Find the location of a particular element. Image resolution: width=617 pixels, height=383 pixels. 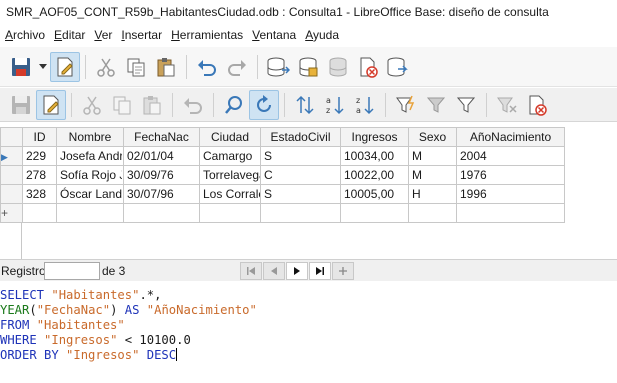

menu-herramientas-mnemonic: H is located at coordinates (175, 35).